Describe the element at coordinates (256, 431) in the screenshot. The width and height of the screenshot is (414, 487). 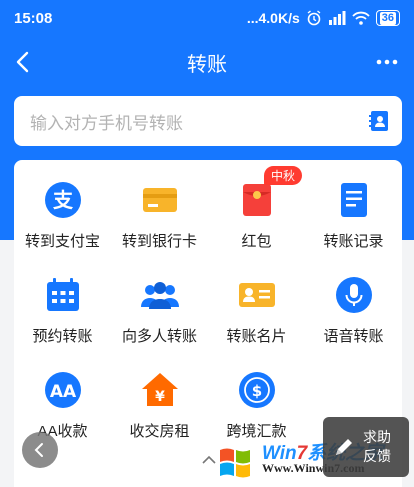
I see `option-label: 跨境汇款` at that location.